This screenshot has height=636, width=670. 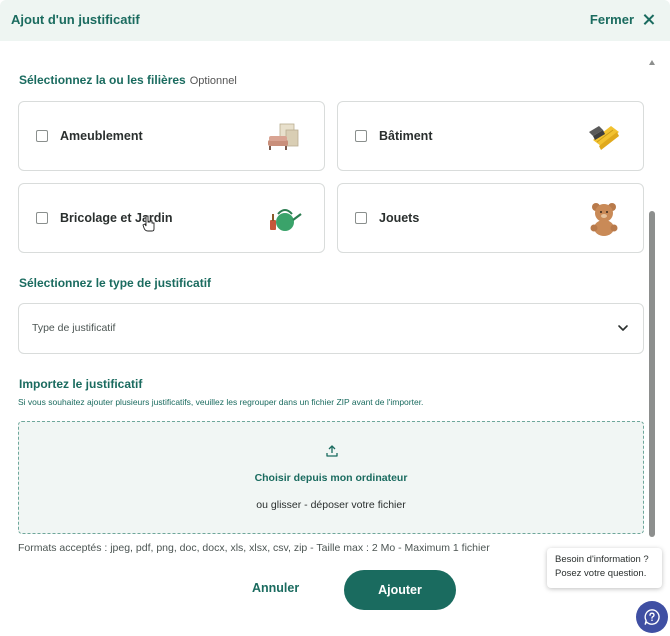 I want to click on help-line-2: Posez votre question., so click(x=601, y=573).